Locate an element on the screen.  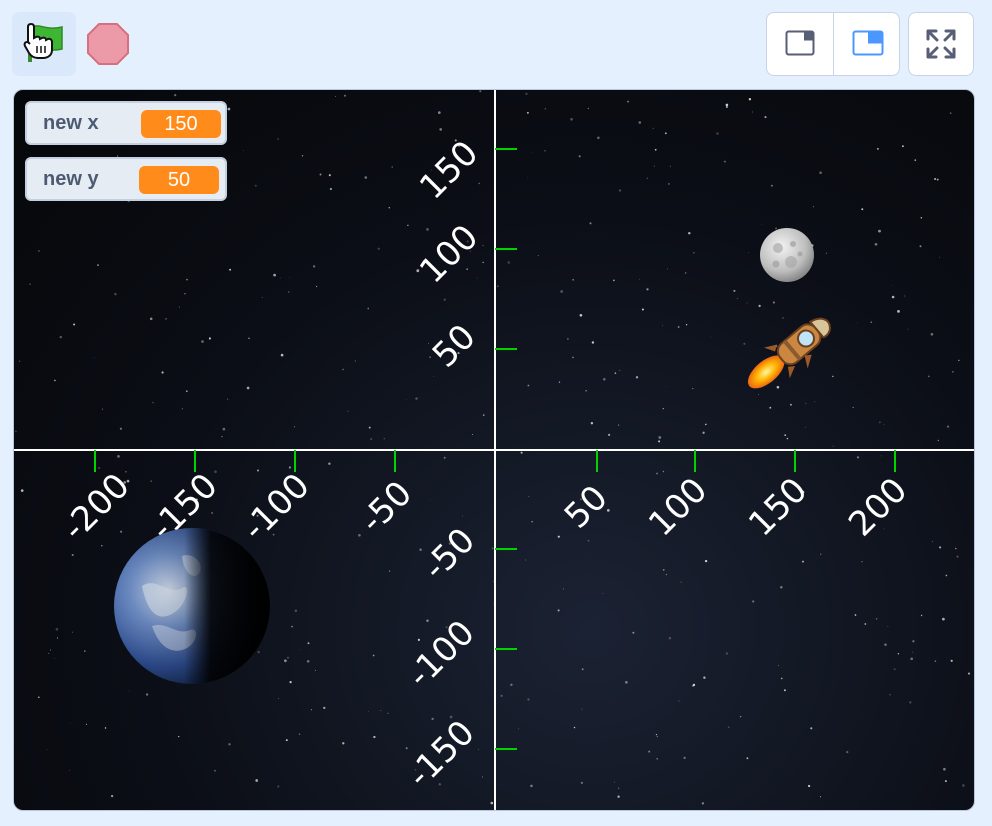
y-tick-label: 100 is located at coordinates (449, 254).